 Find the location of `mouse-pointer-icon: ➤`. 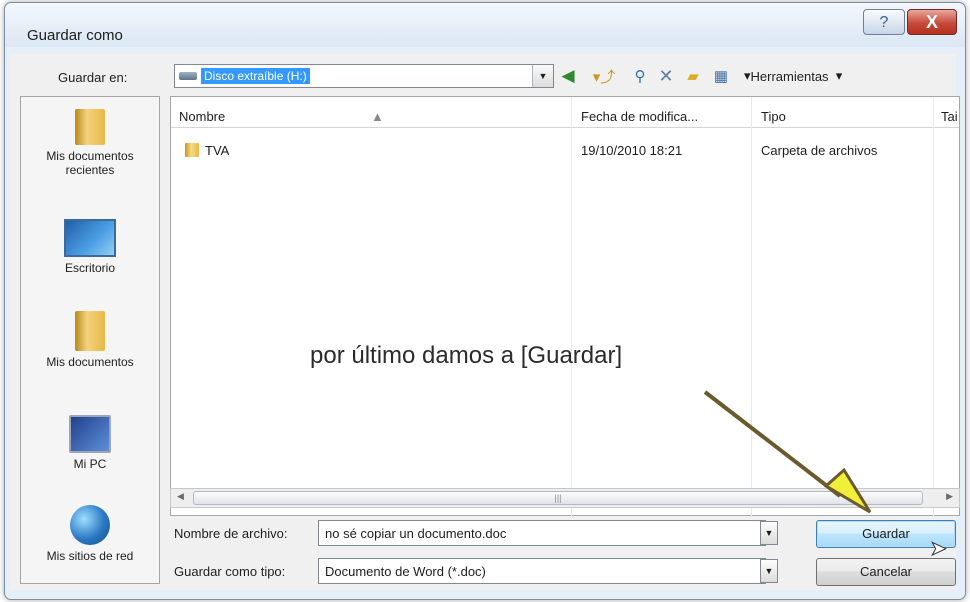

mouse-pointer-icon: ➤ is located at coordinates (939, 549).